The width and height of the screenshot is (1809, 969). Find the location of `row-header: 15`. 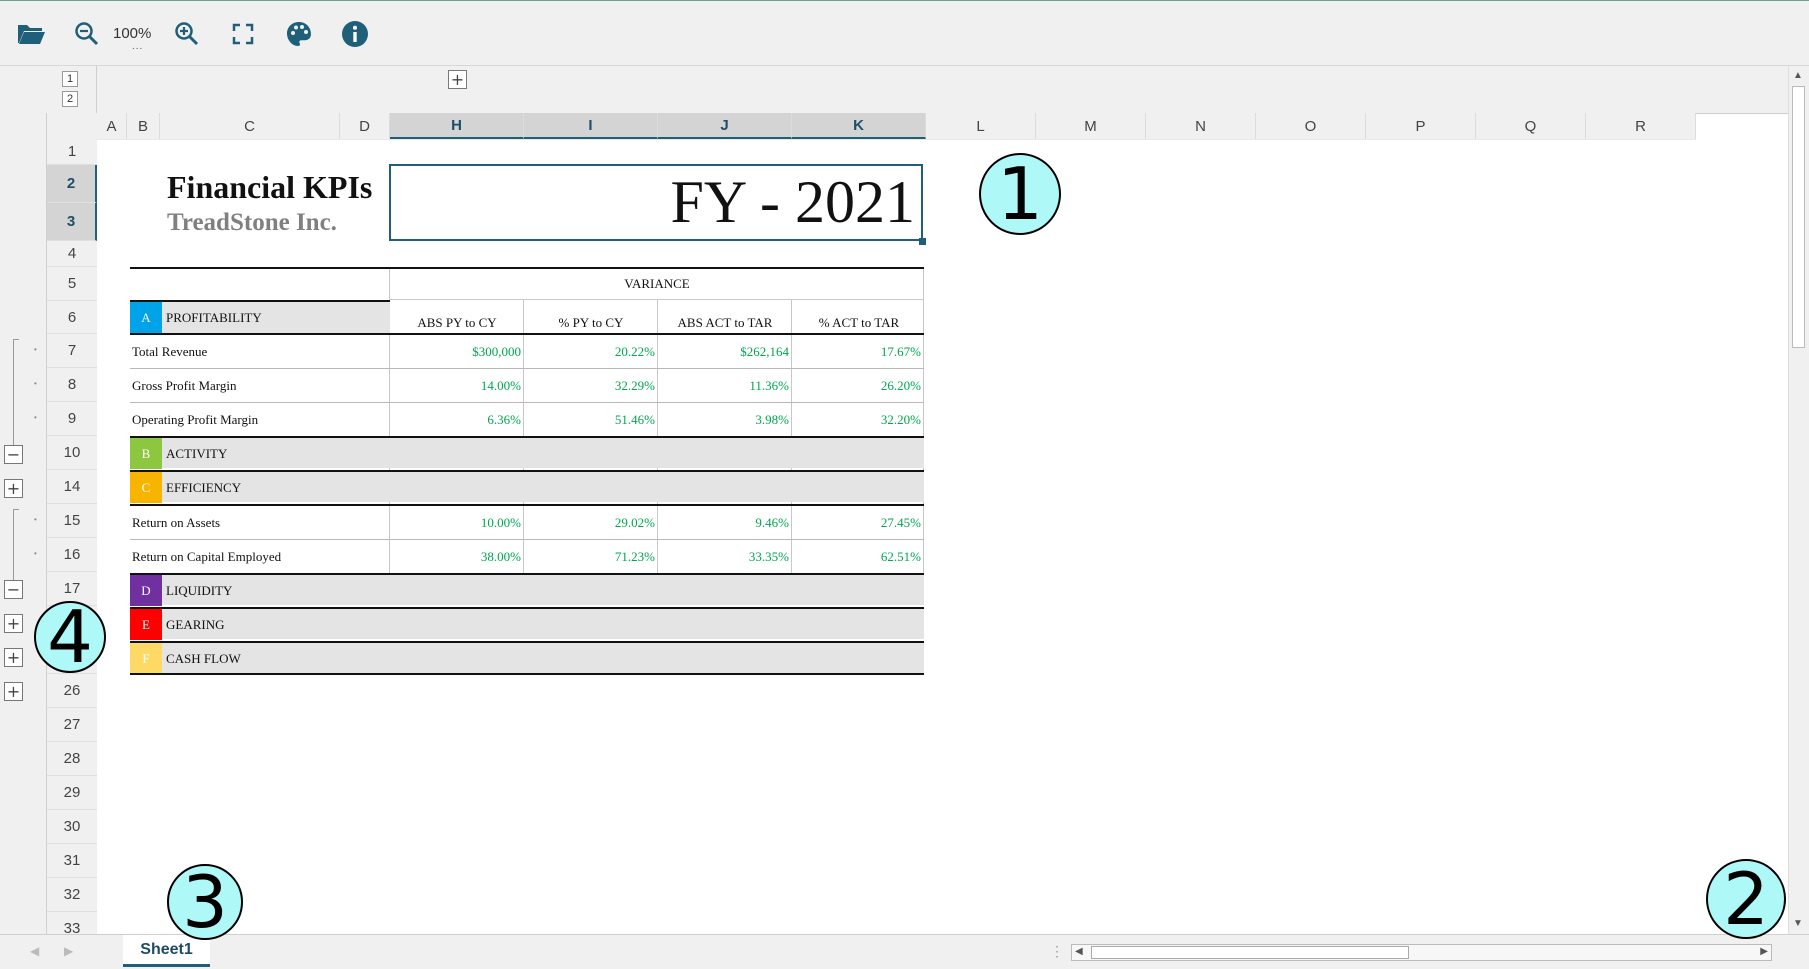

row-header: 15 is located at coordinates (72, 521).